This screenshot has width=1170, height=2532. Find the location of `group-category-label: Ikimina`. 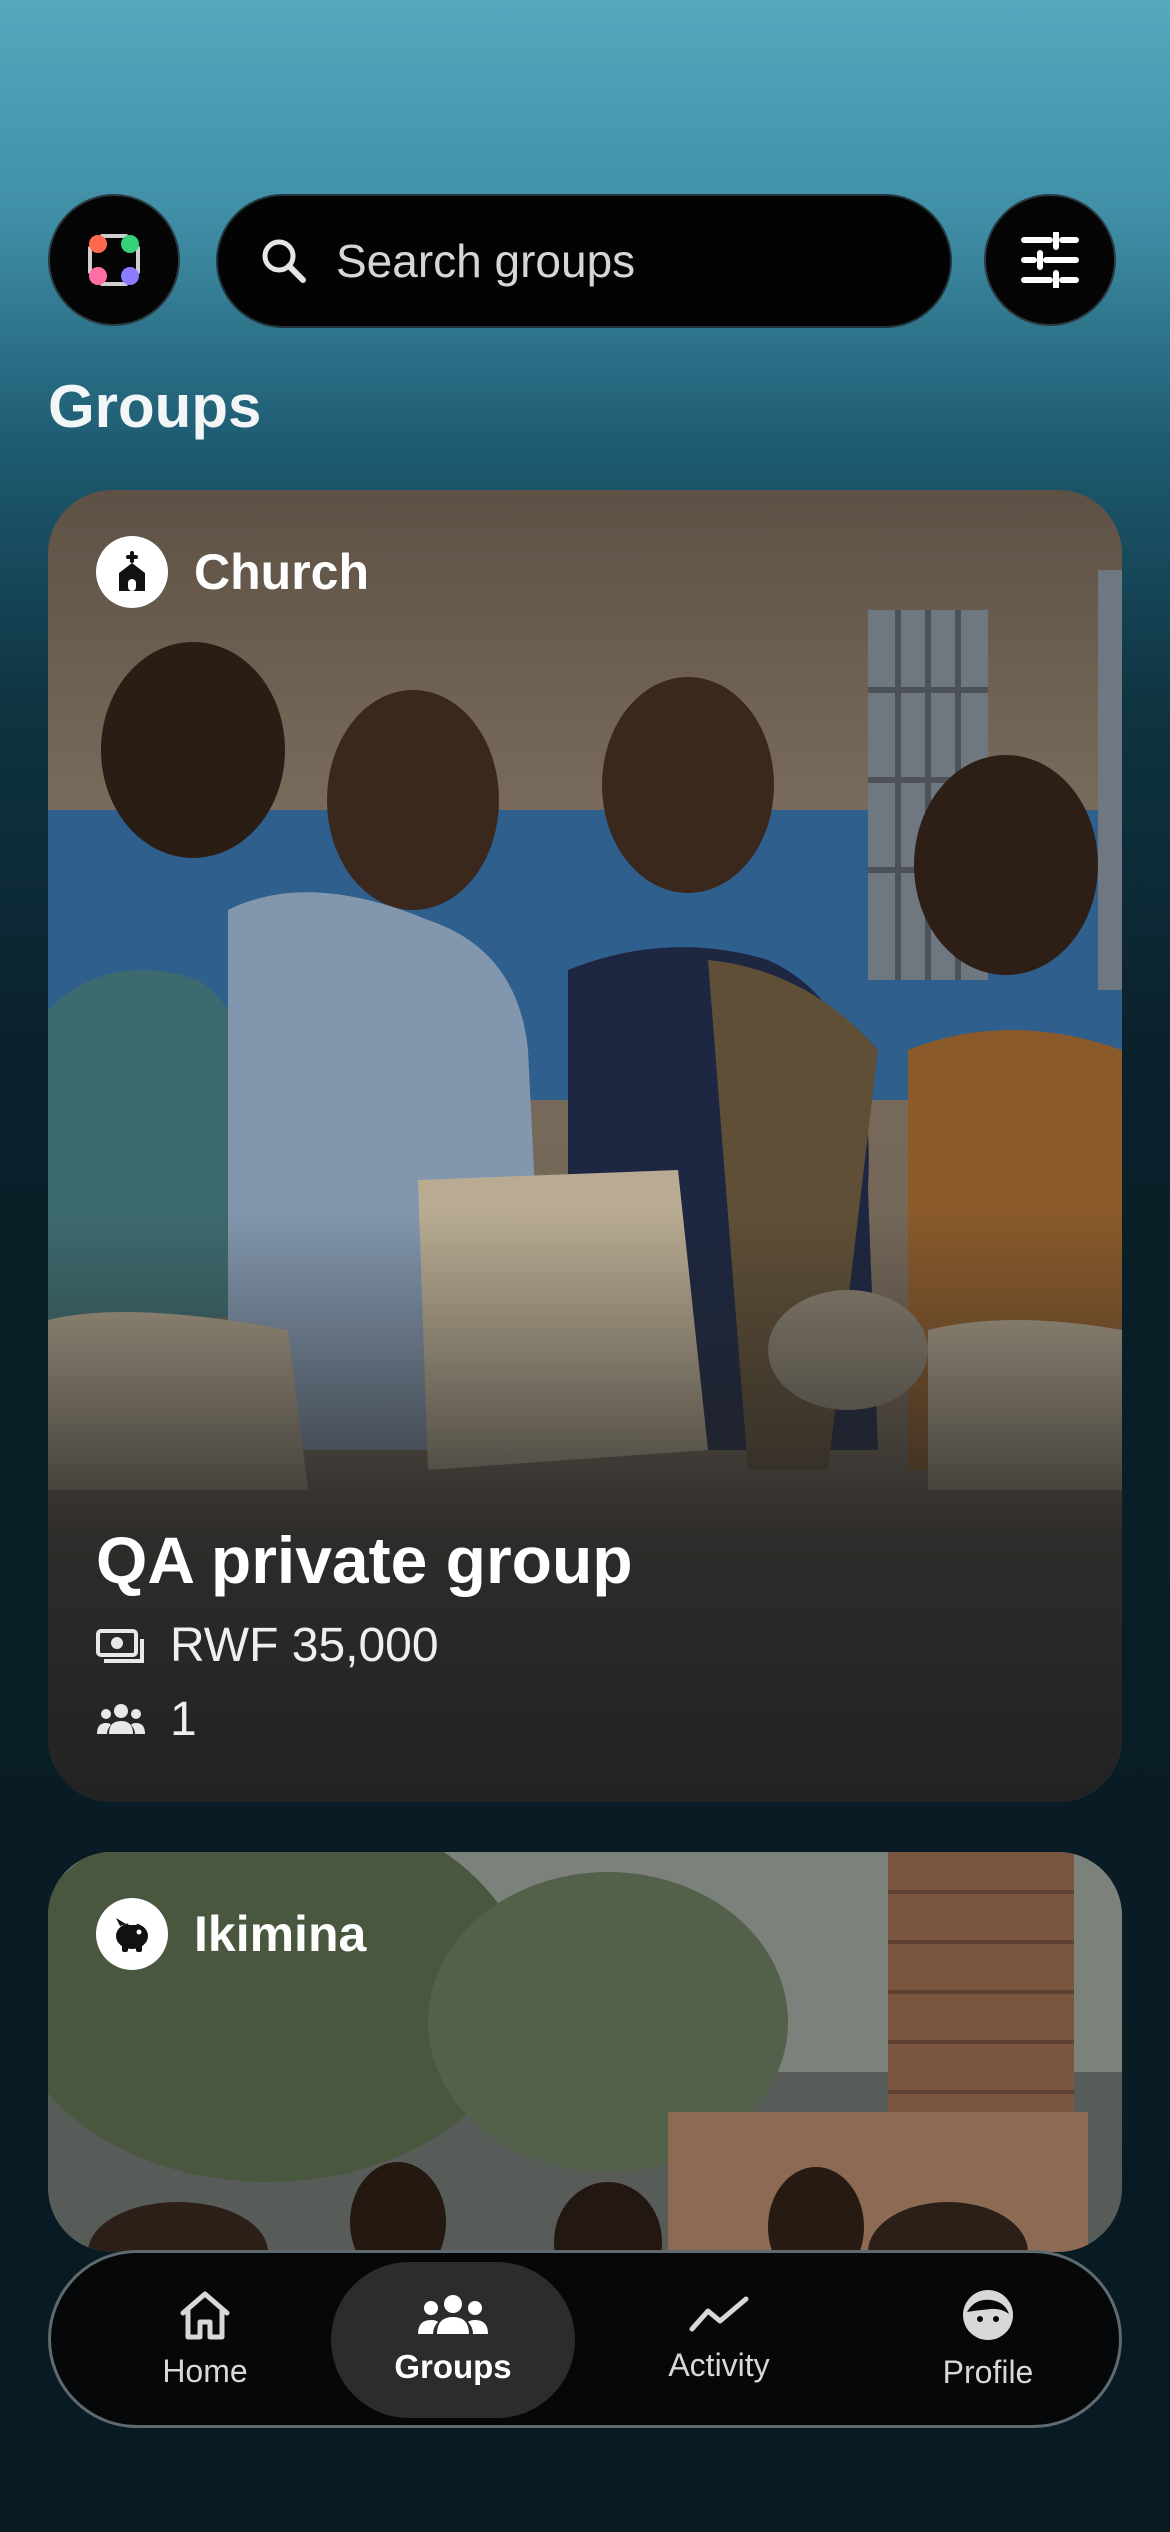

group-category-label: Ikimina is located at coordinates (280, 1934).